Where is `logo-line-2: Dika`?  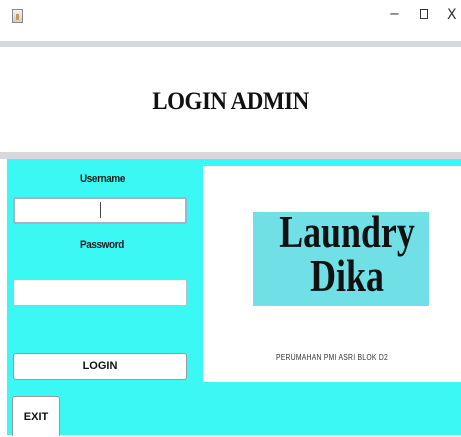 logo-line-2: Dika is located at coordinates (347, 275).